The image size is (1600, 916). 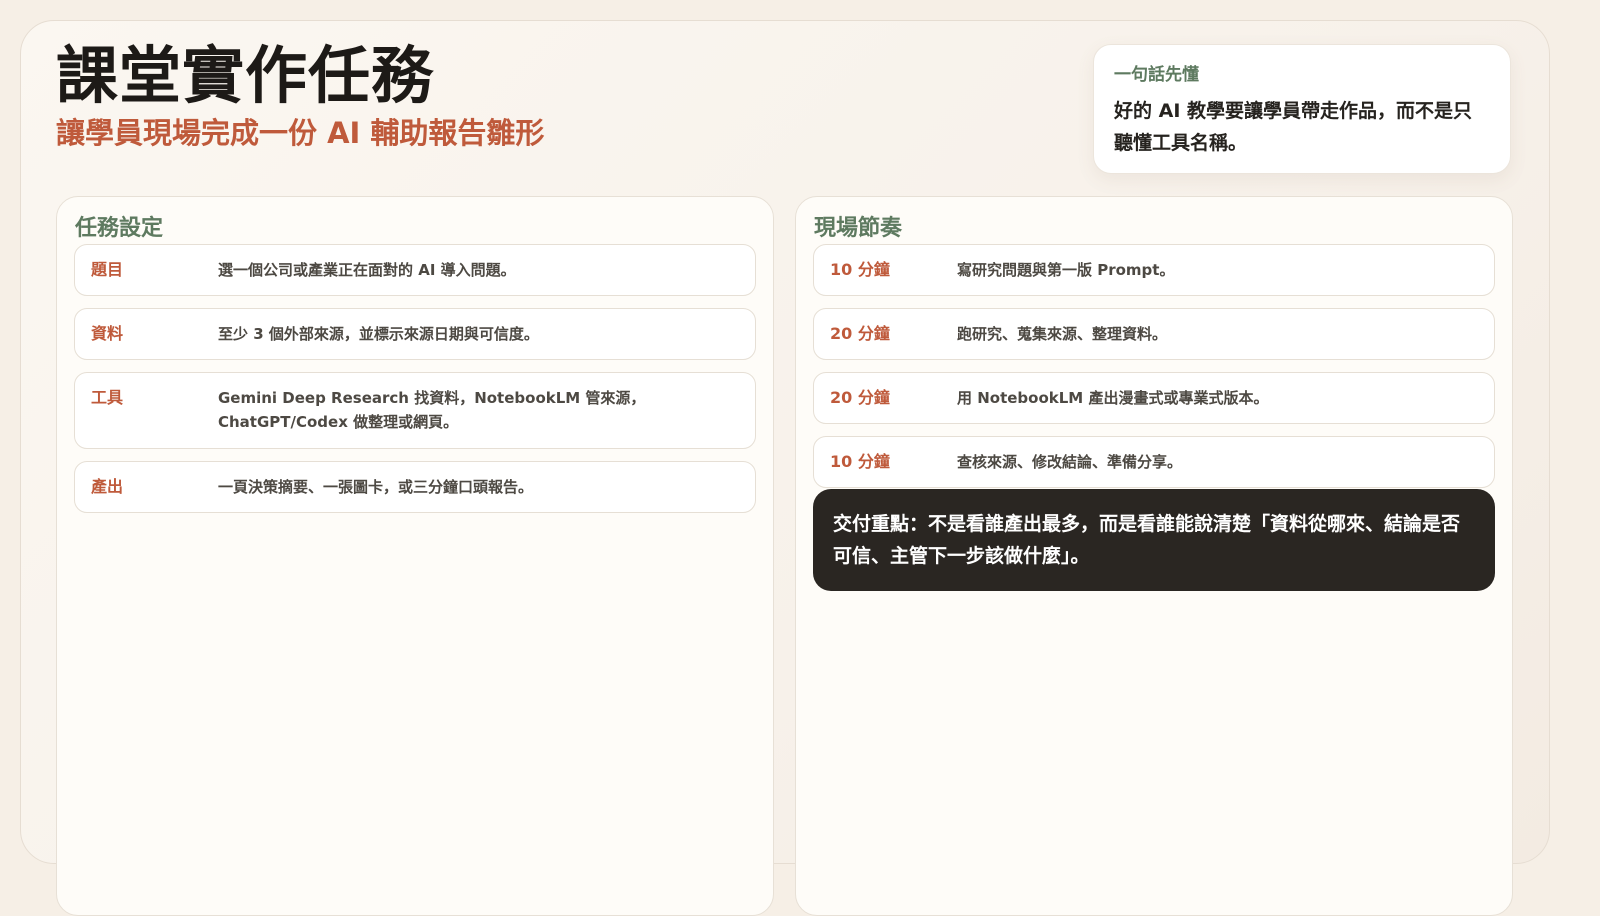 What do you see at coordinates (858, 228) in the screenshot?
I see `pacing-title: 現場節奏` at bounding box center [858, 228].